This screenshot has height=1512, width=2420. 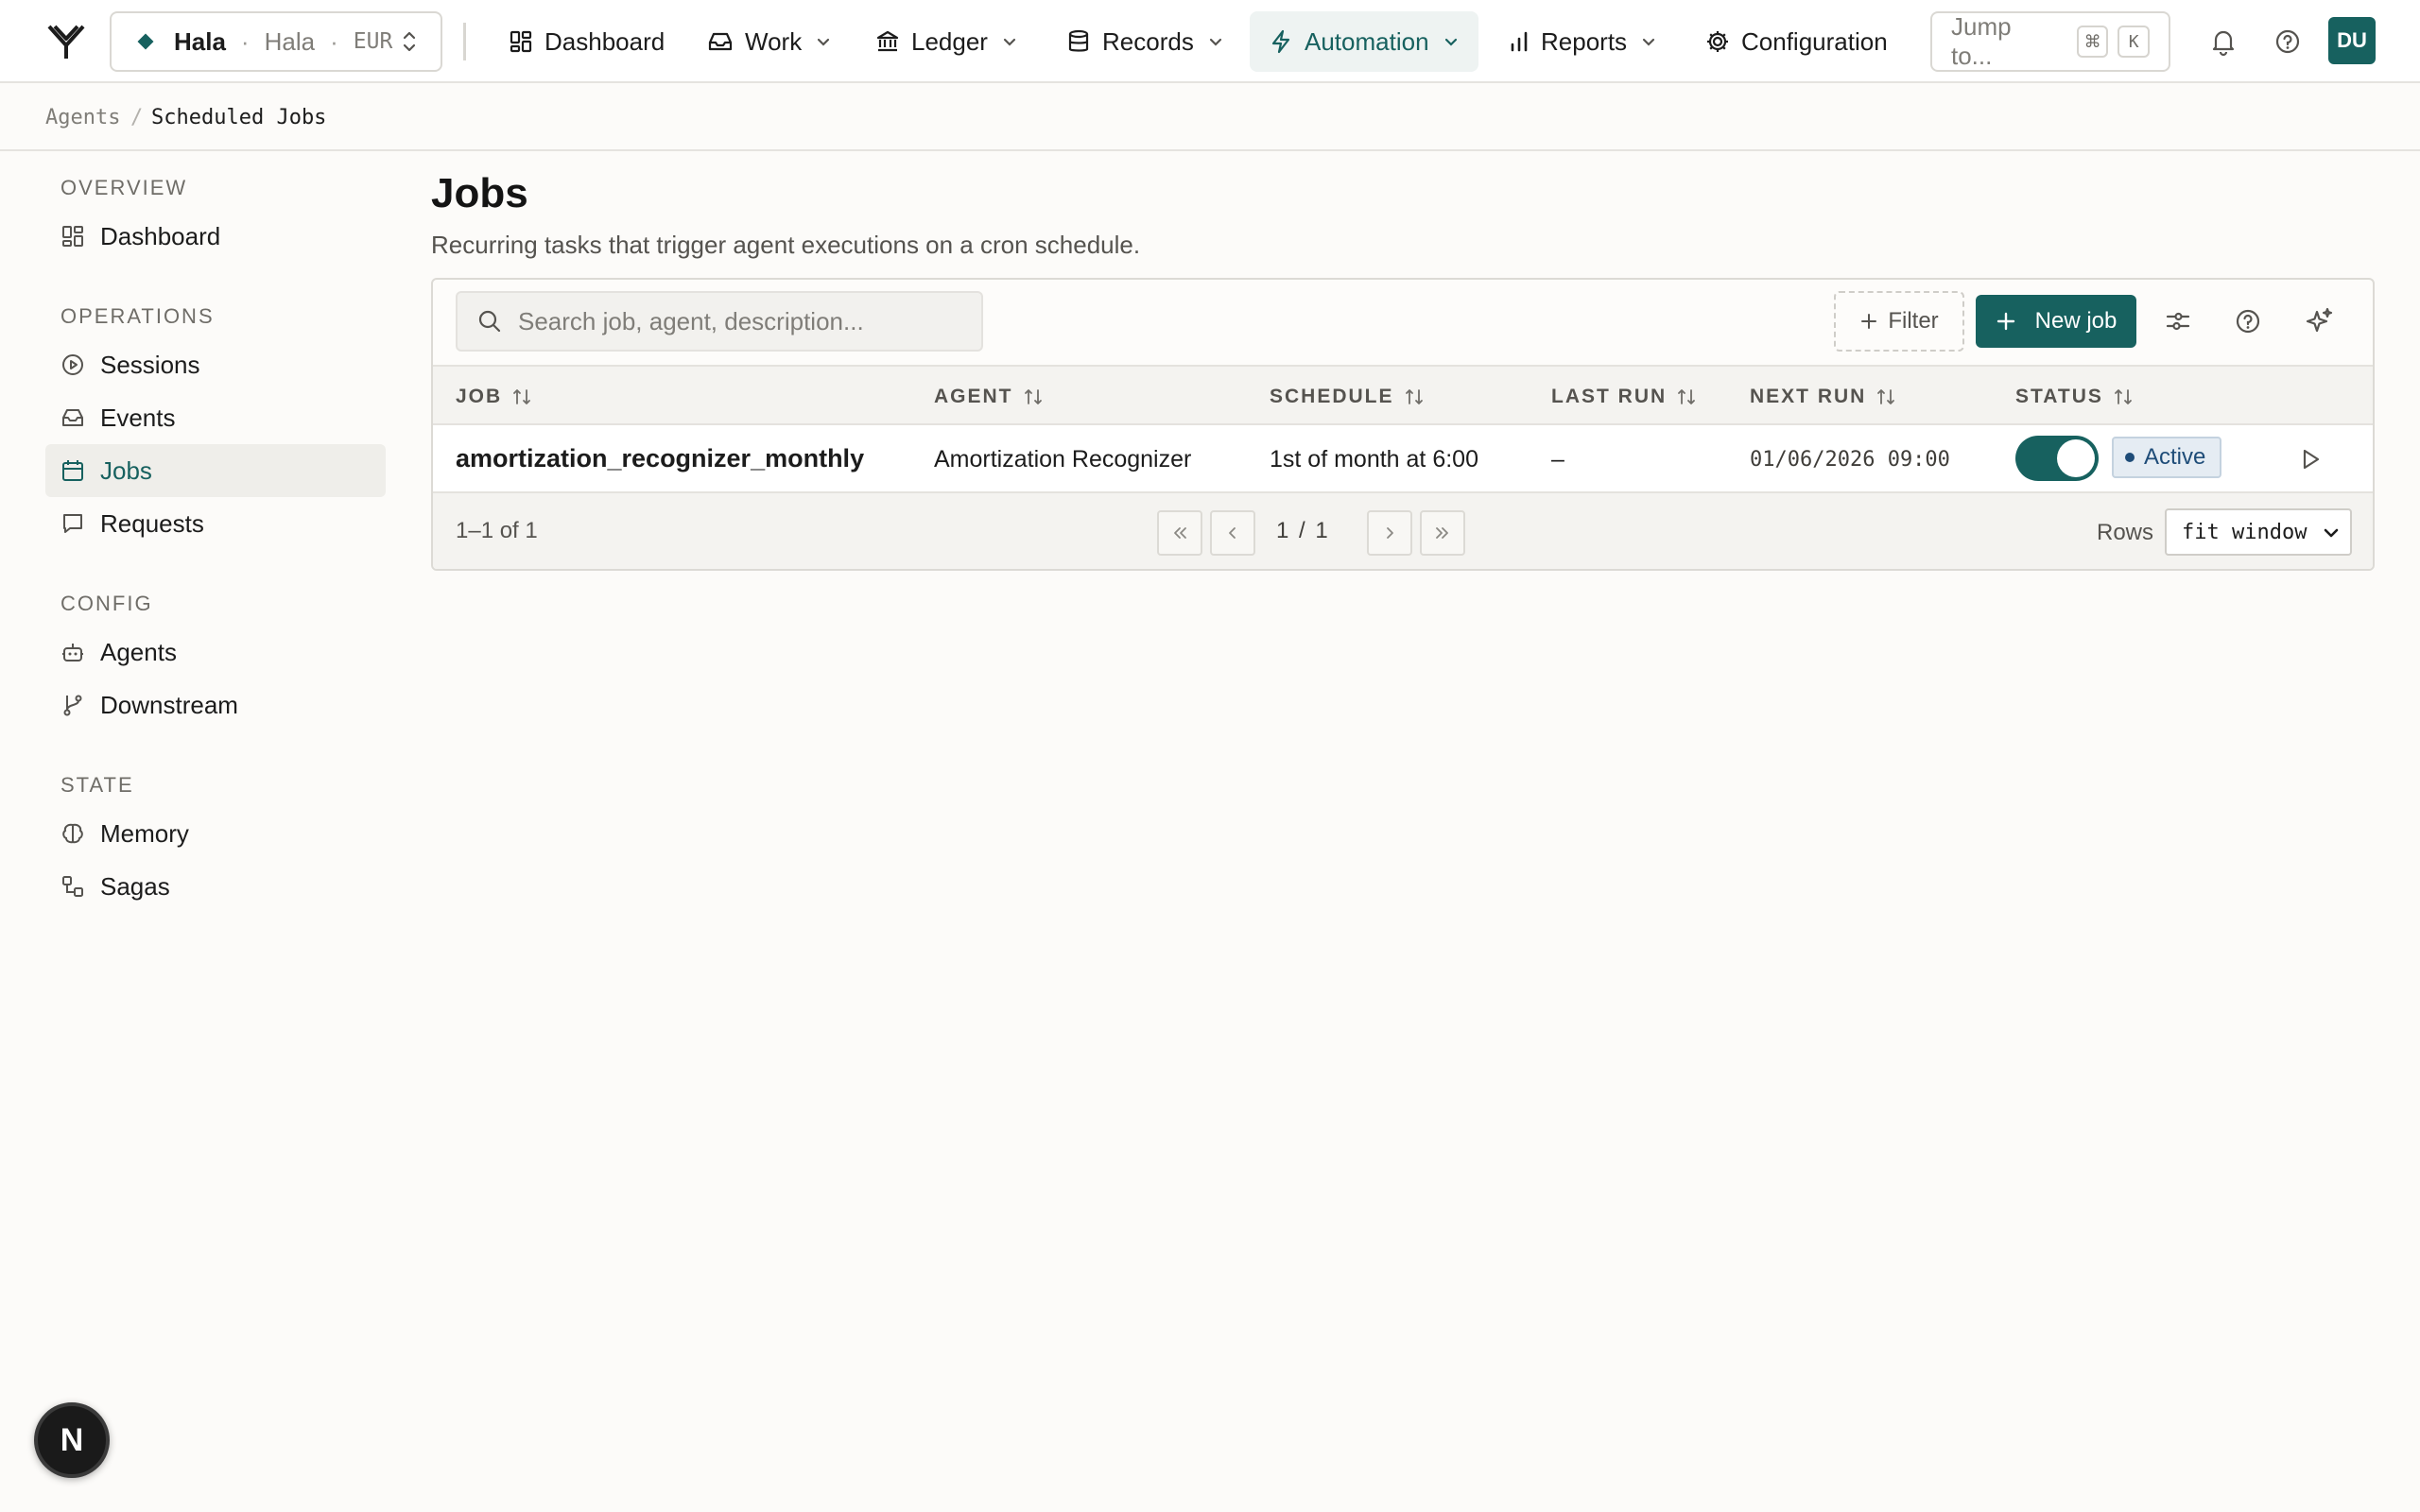 What do you see at coordinates (1210, 117) in the screenshot?
I see `breadcrumb: Agents / Scheduled Jobs` at bounding box center [1210, 117].